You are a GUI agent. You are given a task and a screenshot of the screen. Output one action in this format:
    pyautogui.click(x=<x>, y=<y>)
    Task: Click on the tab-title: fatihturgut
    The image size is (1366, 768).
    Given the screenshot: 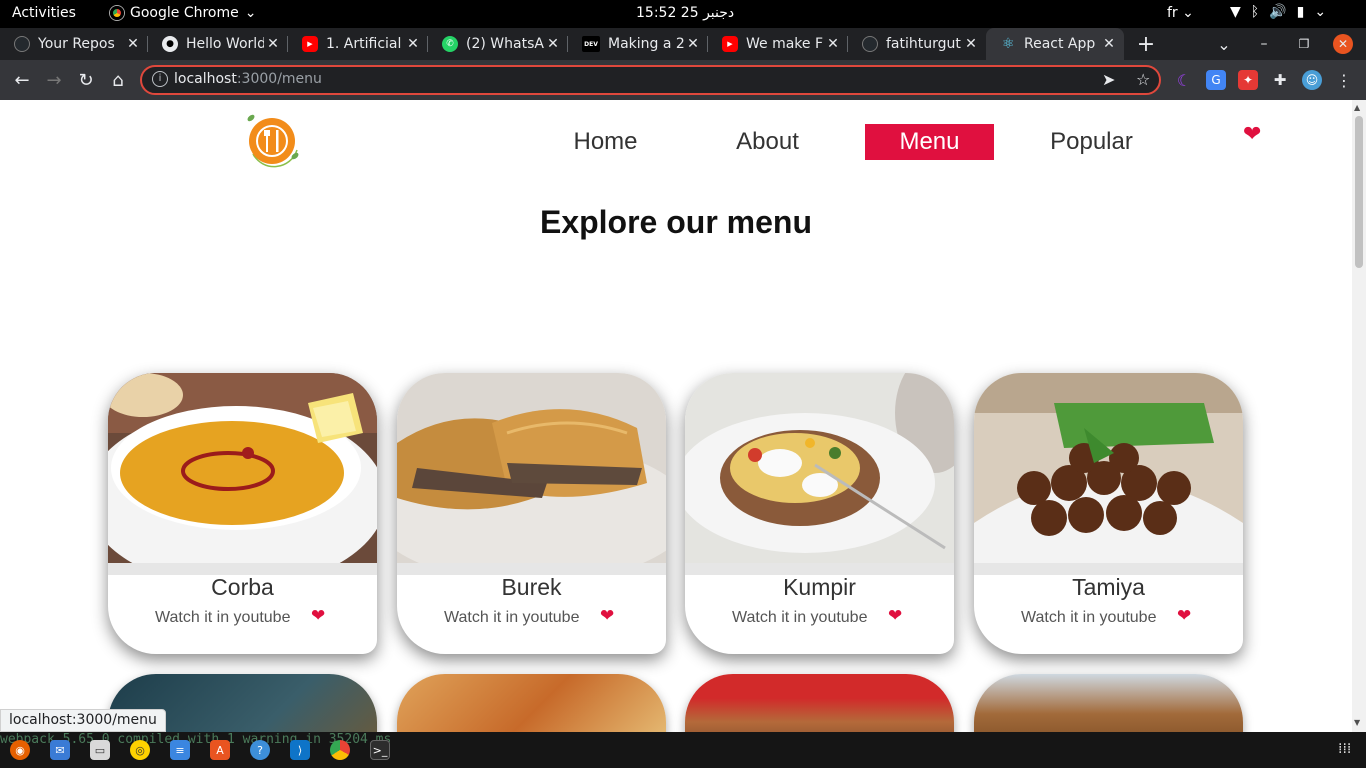 What is the action you would take?
    pyautogui.click(x=923, y=44)
    